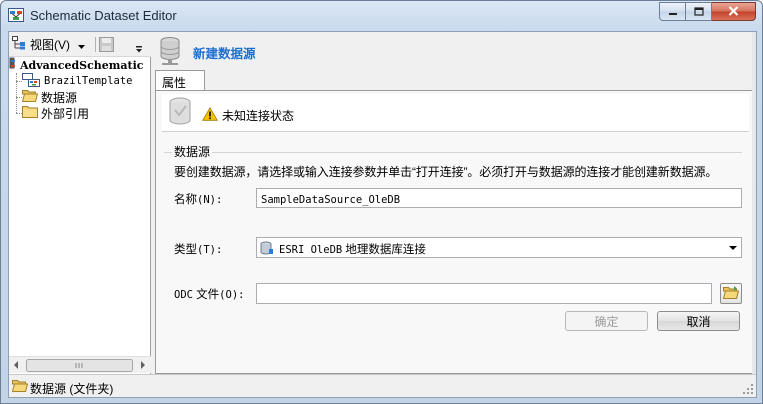 Image resolution: width=763 pixels, height=404 pixels. I want to click on group-divider, so click(453, 152).